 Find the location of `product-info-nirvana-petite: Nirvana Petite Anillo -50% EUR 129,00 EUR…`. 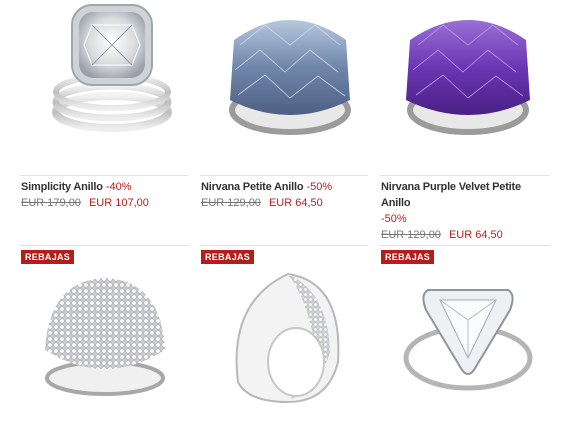

product-info-nirvana-petite: Nirvana Petite Anillo -50% EUR 129,00 EUR… is located at coordinates (287, 195).